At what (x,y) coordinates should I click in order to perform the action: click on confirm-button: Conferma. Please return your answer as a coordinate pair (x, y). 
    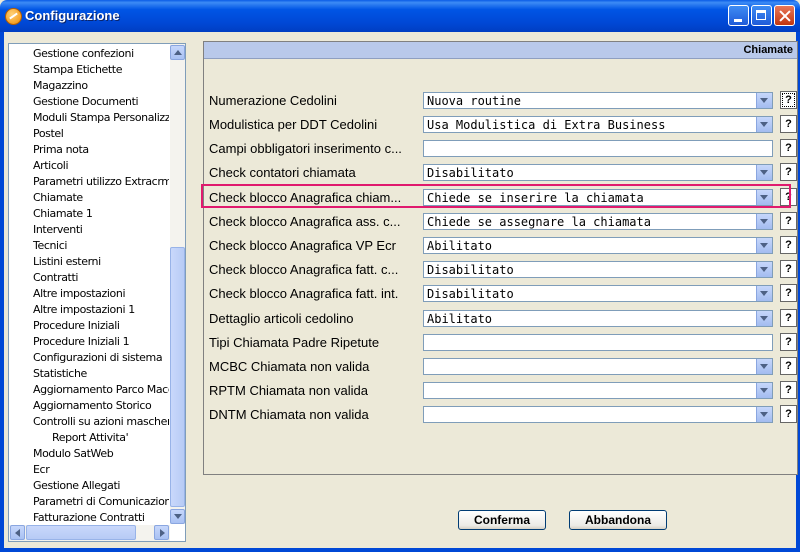
    Looking at the image, I should click on (502, 520).